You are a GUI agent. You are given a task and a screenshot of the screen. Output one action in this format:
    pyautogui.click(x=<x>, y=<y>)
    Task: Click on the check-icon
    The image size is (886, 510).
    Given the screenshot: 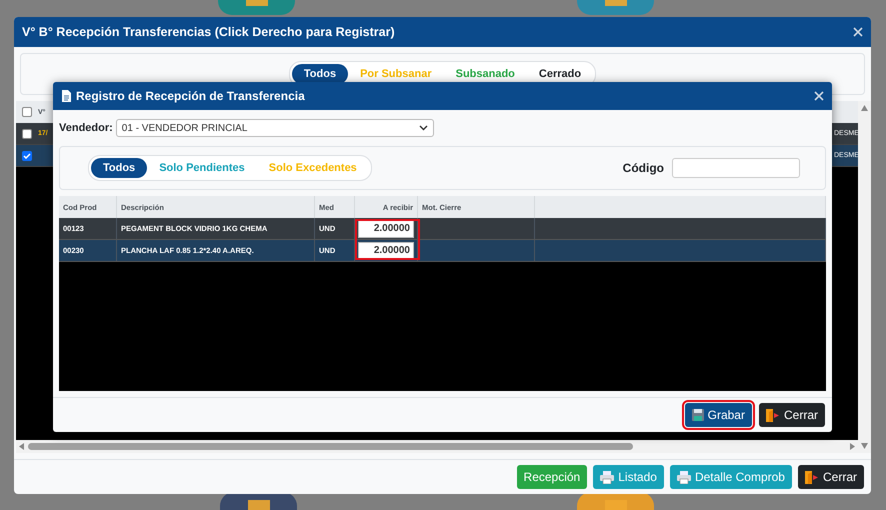 What is the action you would take?
    pyautogui.click(x=27, y=155)
    